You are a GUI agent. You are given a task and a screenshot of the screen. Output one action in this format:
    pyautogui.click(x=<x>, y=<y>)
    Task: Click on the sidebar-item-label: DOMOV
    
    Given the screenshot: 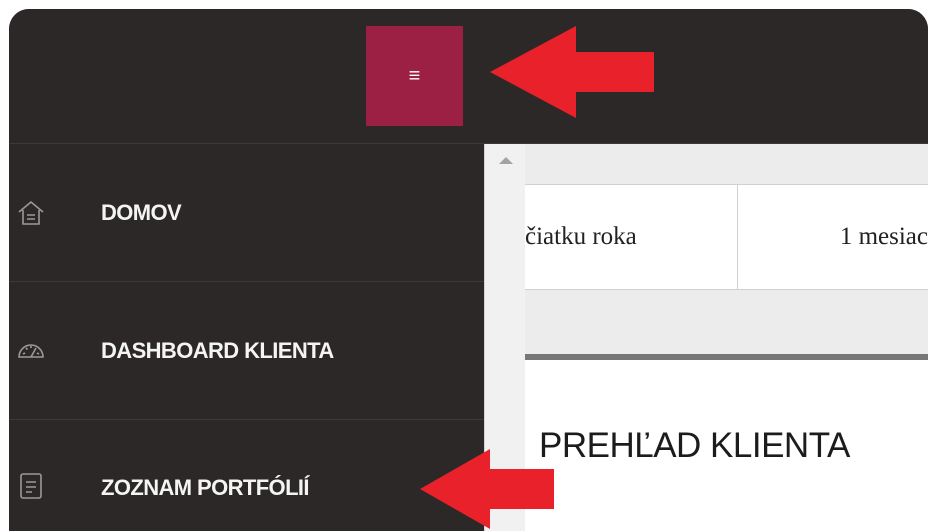 What is the action you would take?
    pyautogui.click(x=141, y=212)
    